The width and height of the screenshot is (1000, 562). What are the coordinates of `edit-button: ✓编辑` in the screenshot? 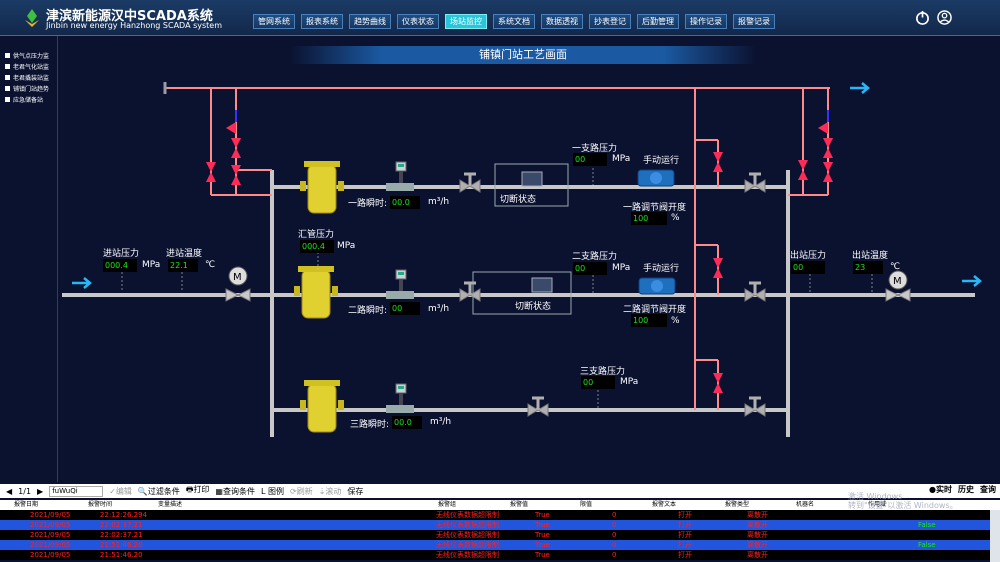 It's located at (120, 491).